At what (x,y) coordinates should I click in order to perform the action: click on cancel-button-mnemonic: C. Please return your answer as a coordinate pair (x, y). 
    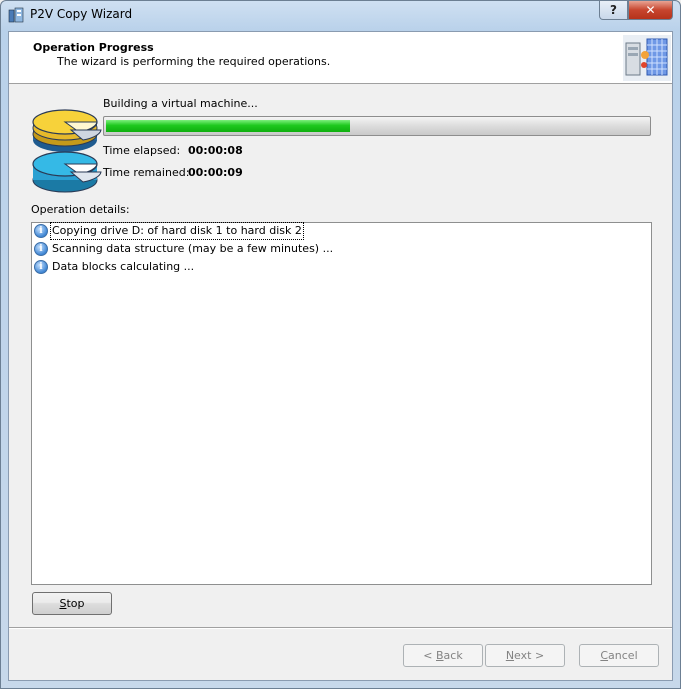
    Looking at the image, I should click on (604, 655).